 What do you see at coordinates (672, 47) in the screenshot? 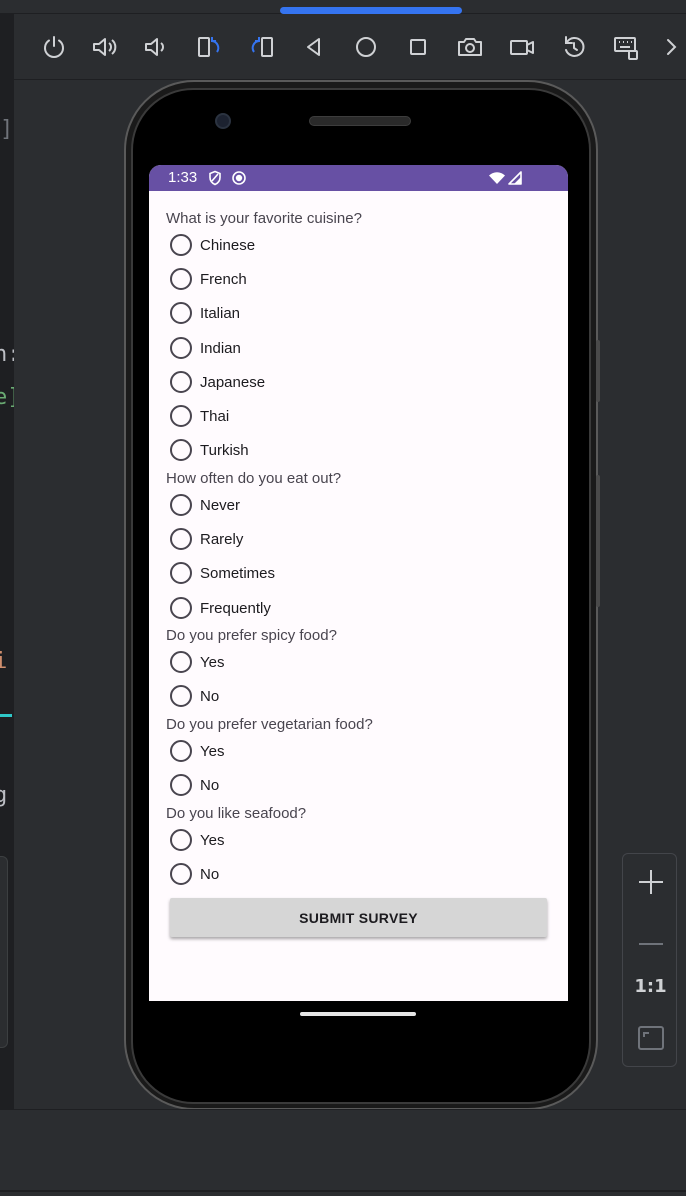
I see `more-chevron-icon` at bounding box center [672, 47].